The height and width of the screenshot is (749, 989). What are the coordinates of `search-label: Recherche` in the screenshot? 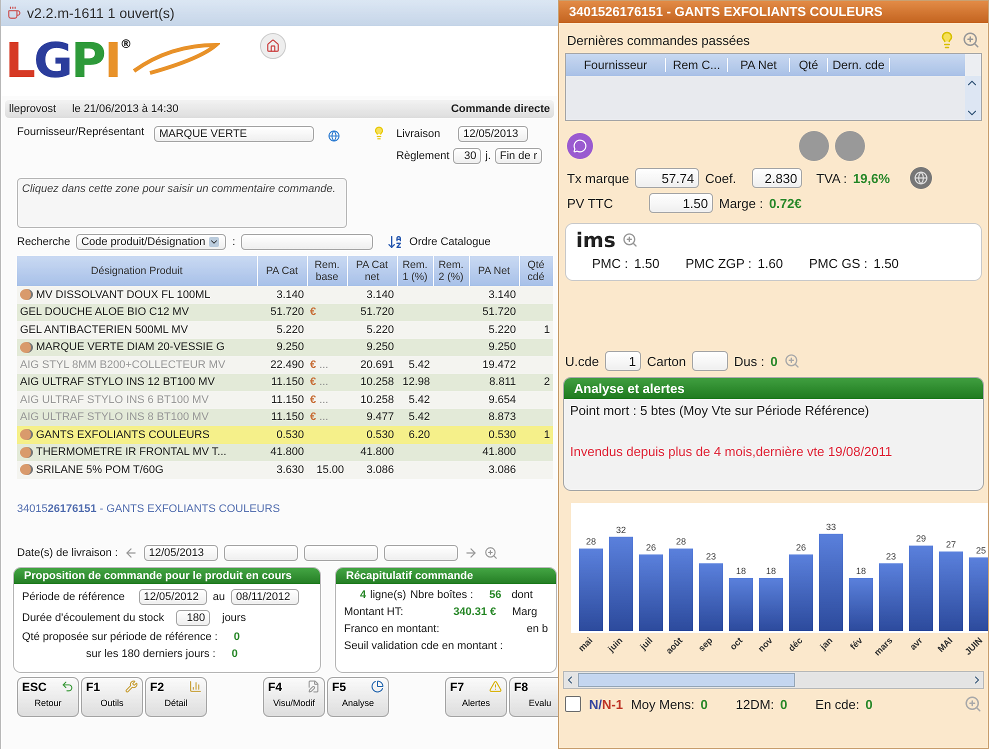 It's located at (43, 242).